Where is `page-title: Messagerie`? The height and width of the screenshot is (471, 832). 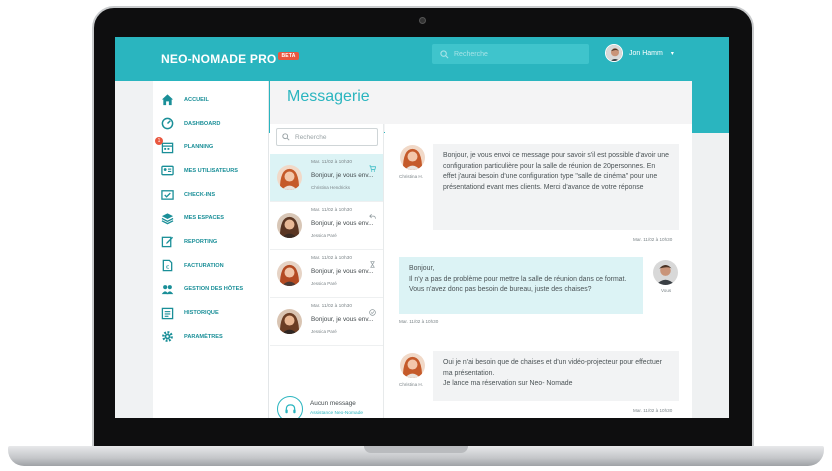 page-title: Messagerie is located at coordinates (328, 96).